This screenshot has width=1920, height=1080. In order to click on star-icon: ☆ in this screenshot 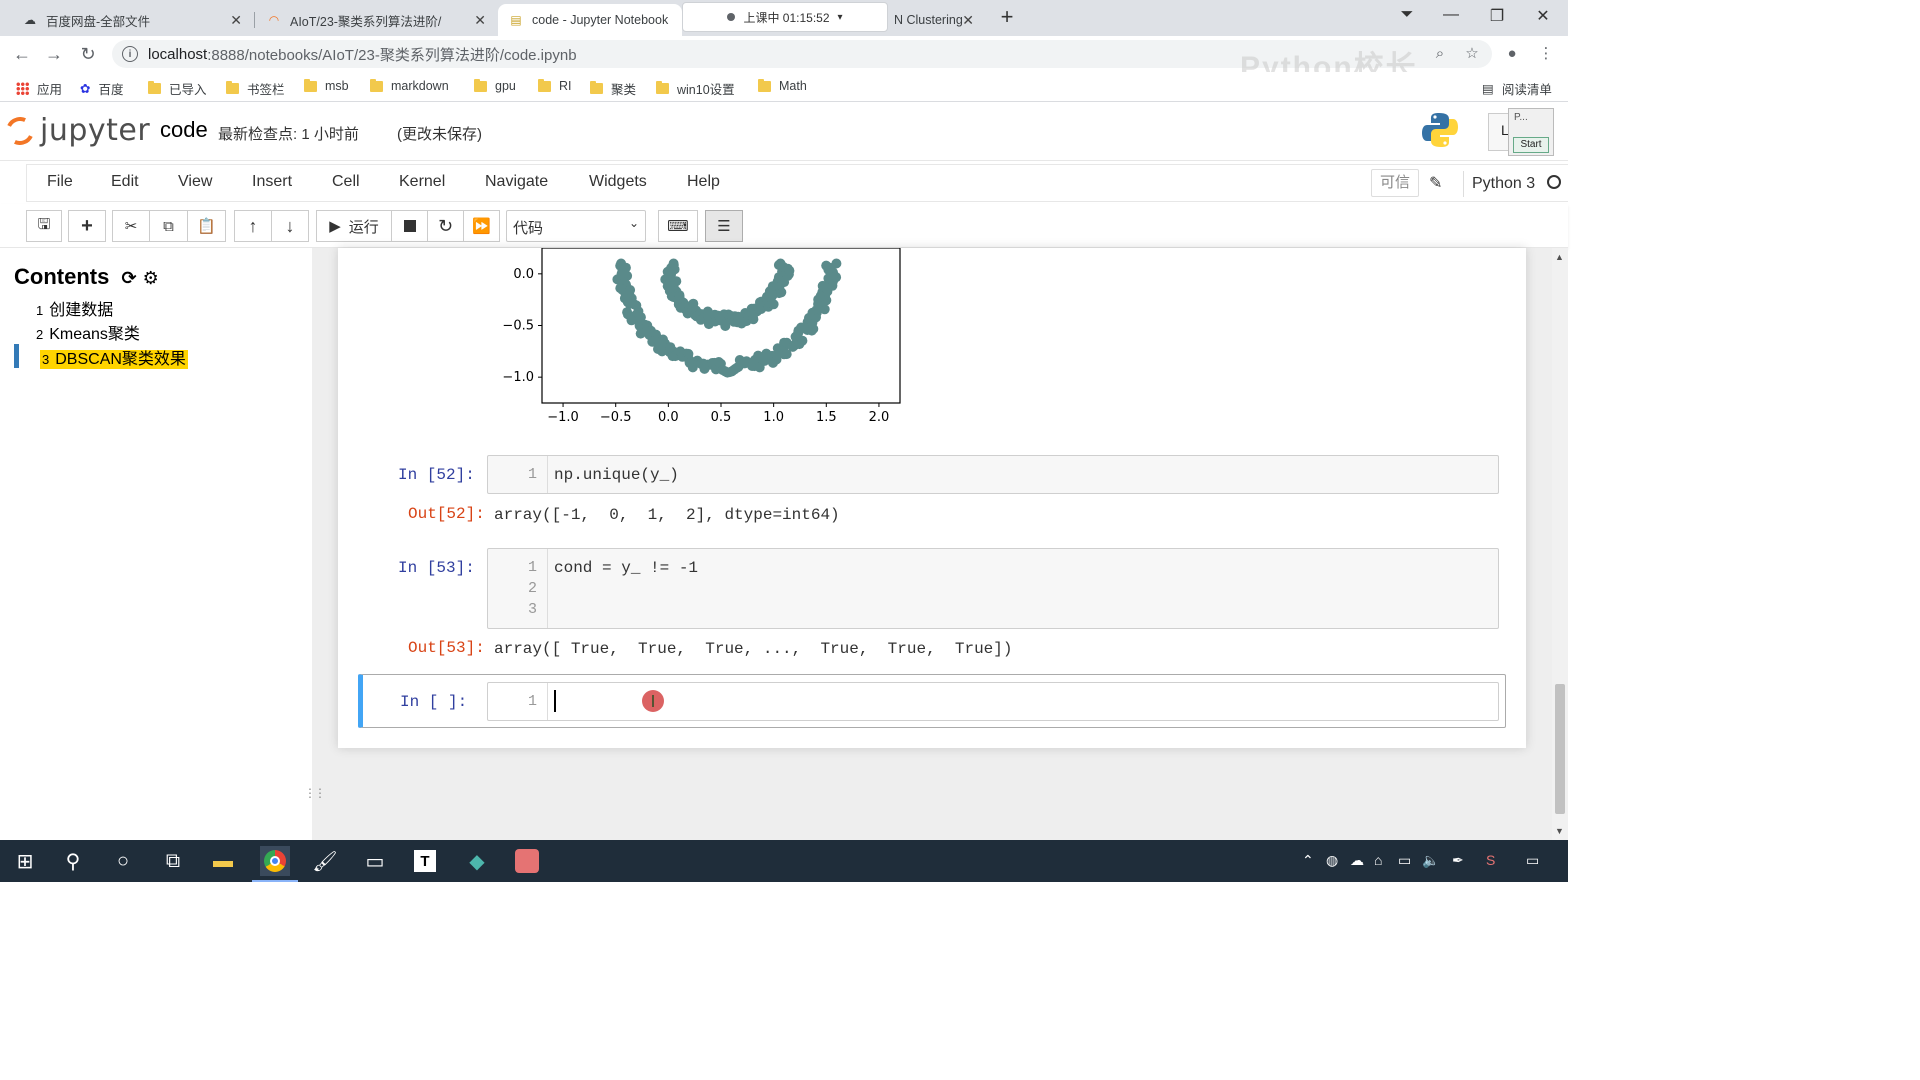, I will do `click(1472, 54)`.